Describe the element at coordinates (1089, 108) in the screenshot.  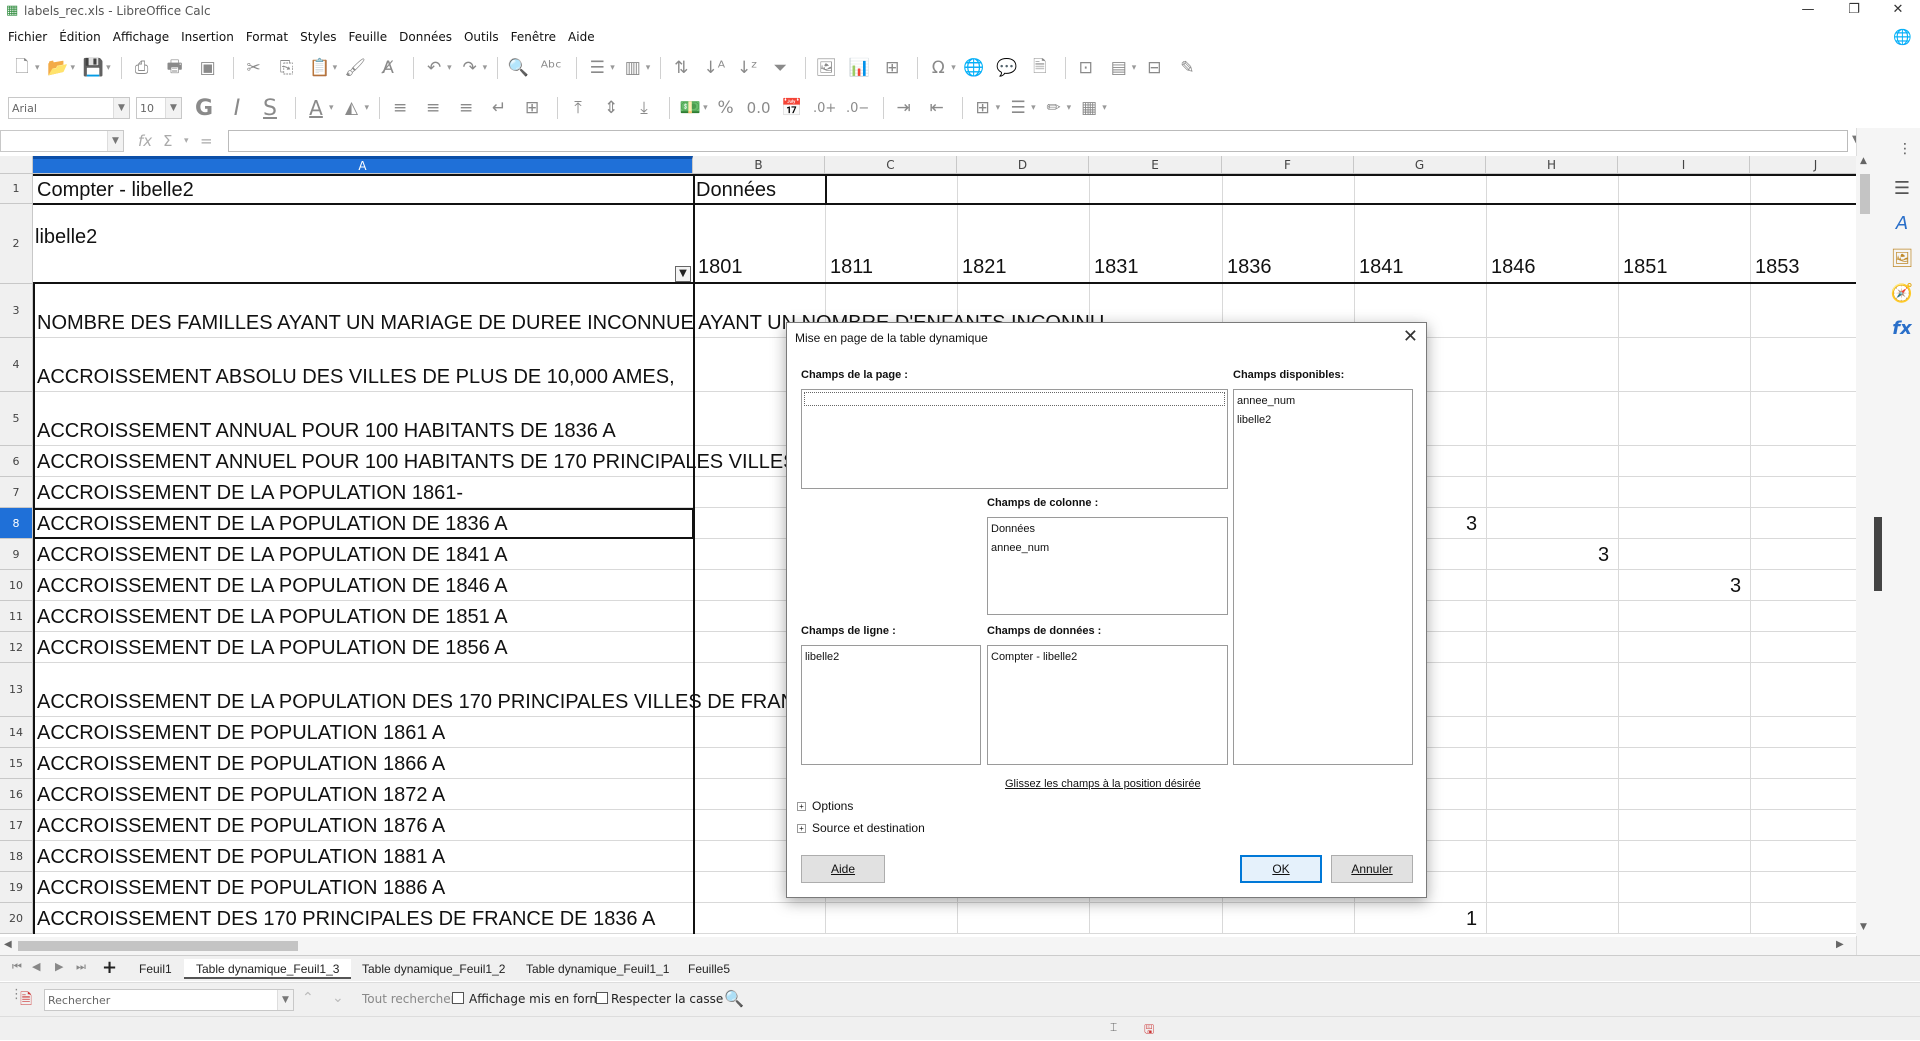
I see `conditional-format-icon: ▦` at that location.